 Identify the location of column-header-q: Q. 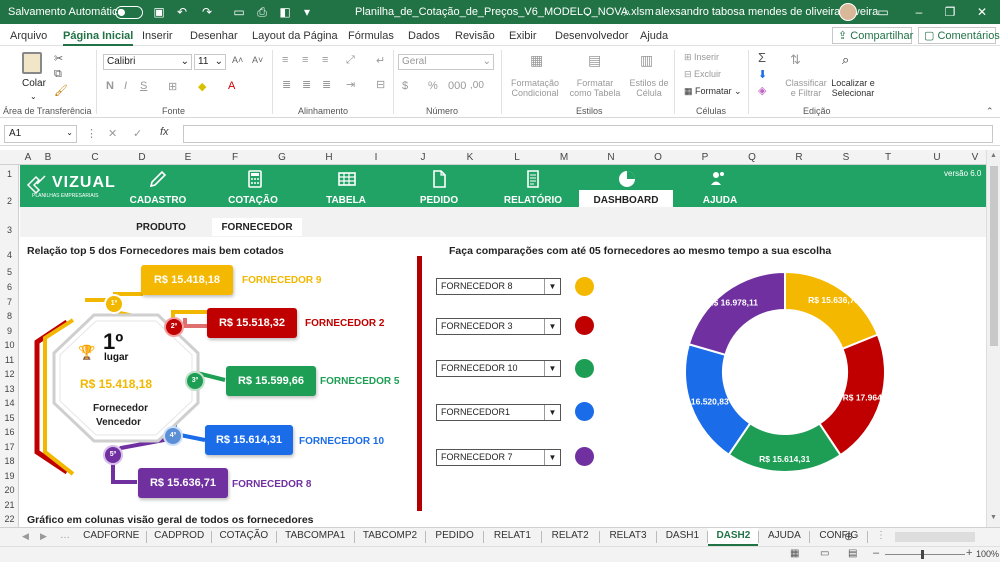
(752, 157).